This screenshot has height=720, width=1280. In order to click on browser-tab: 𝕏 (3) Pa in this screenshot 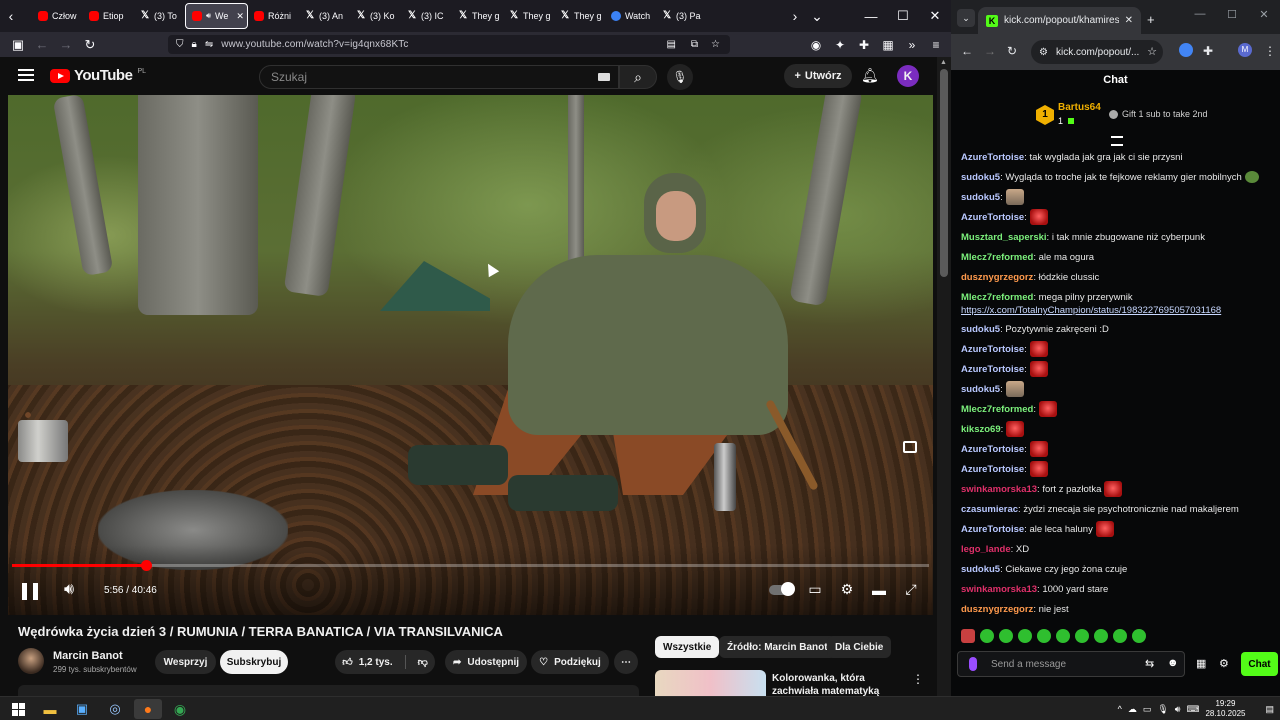, I will do `click(681, 16)`.